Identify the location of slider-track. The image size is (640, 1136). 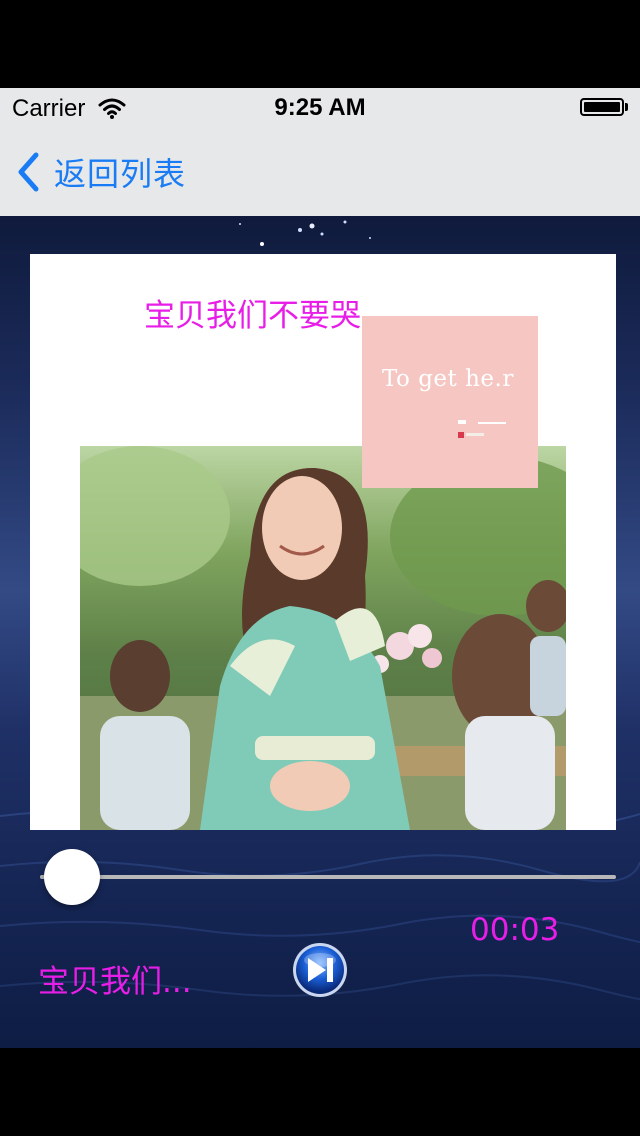
(328, 877).